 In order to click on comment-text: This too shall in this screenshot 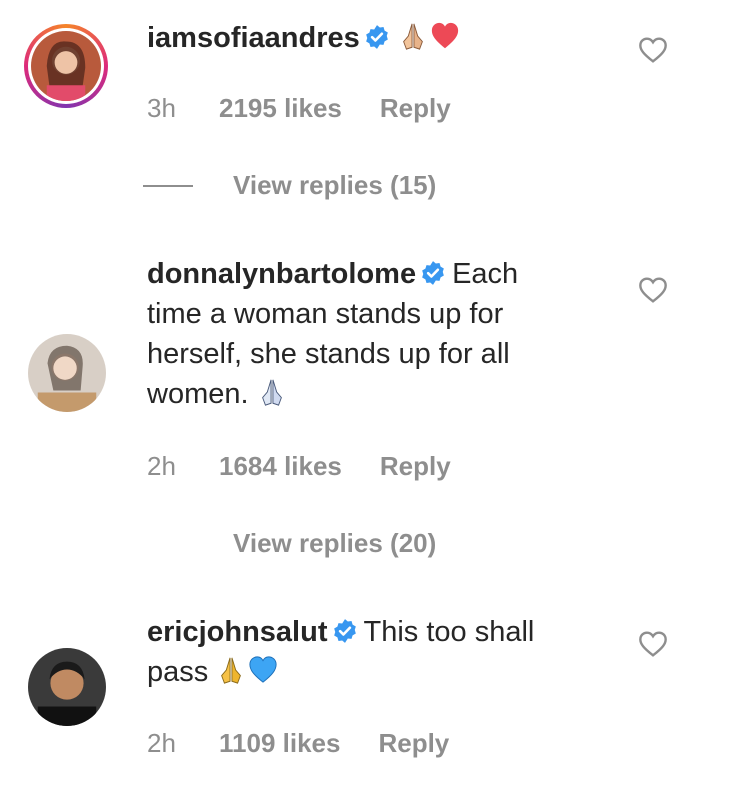, I will do `click(449, 632)`.